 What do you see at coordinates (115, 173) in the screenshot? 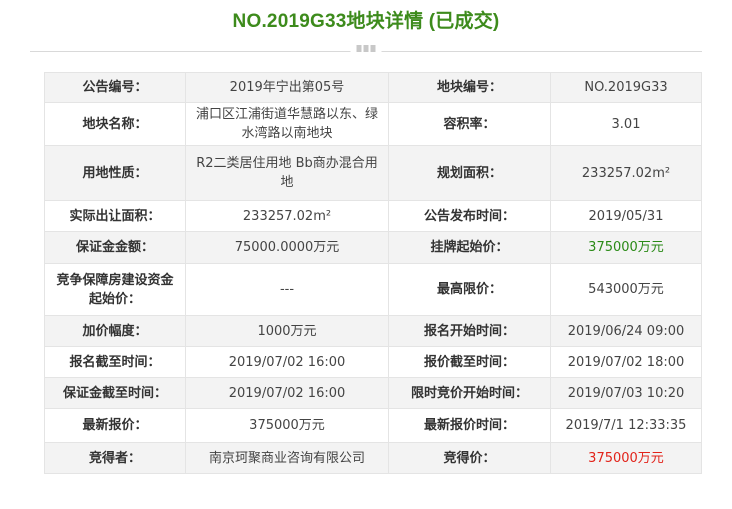
I see `land-use-label: 用地性质：` at bounding box center [115, 173].